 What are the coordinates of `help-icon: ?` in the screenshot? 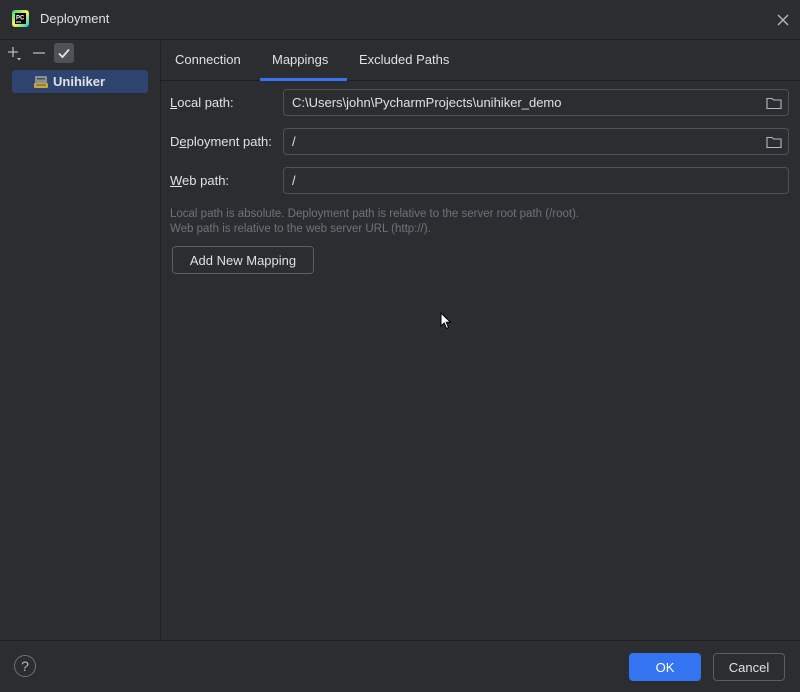 It's located at (25, 666).